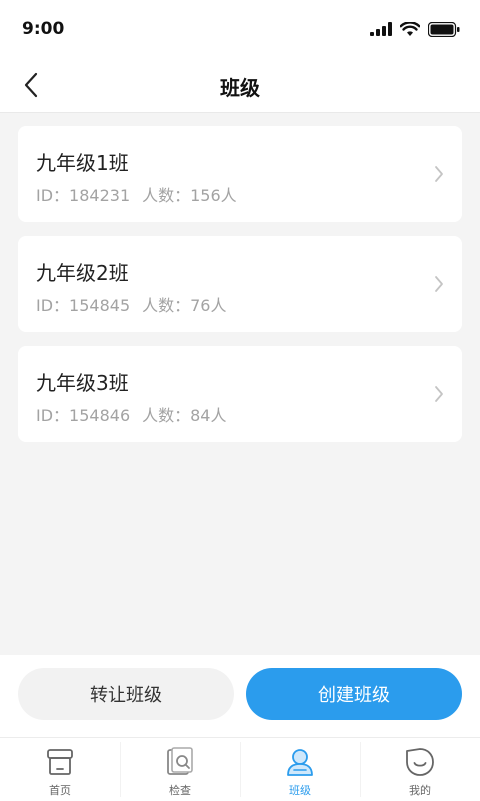  Describe the element at coordinates (184, 415) in the screenshot. I see `class-member-count: 人数：84人` at that location.